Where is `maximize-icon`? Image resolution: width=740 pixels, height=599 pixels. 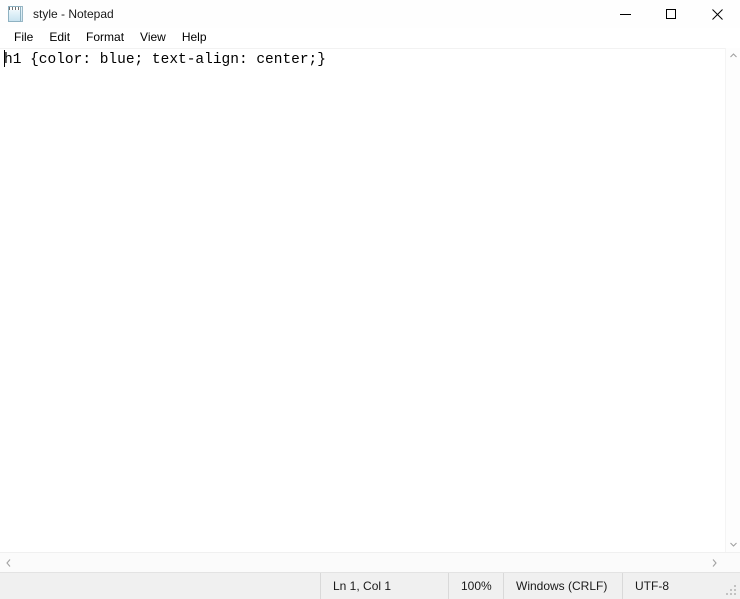 maximize-icon is located at coordinates (671, 14).